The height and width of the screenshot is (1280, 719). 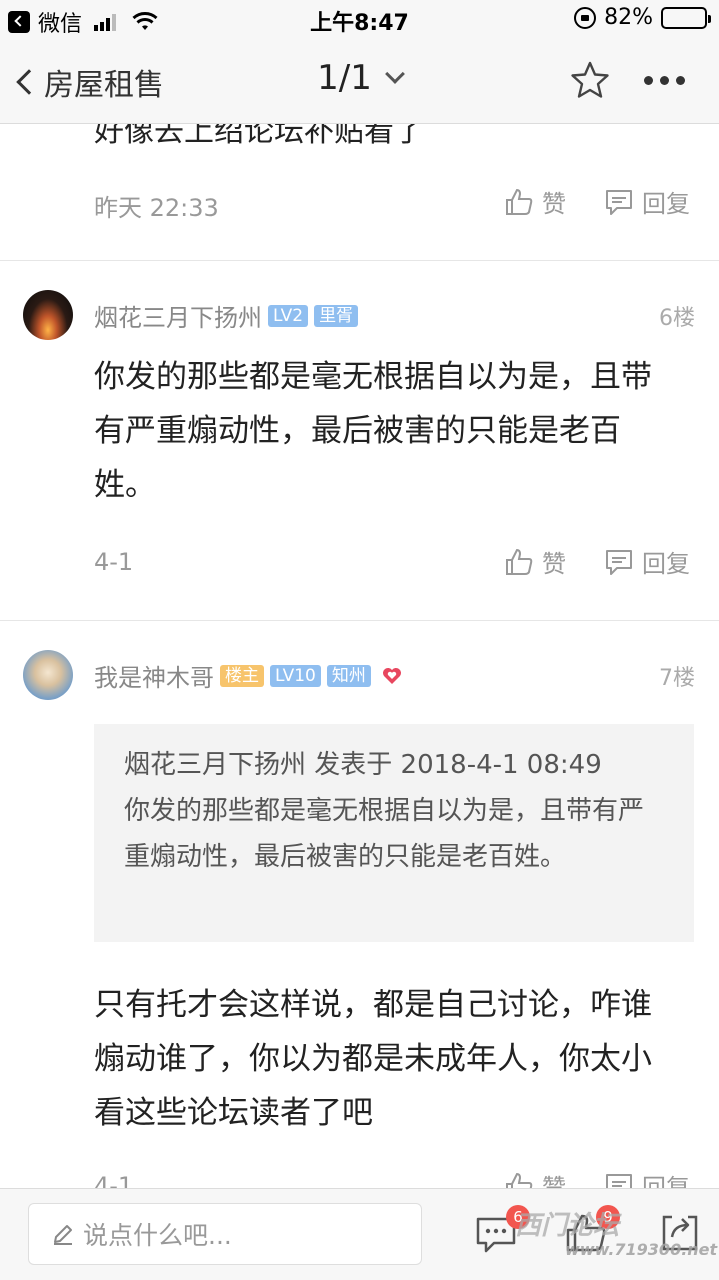 I want to click on favorite-star-icon, so click(x=590, y=80).